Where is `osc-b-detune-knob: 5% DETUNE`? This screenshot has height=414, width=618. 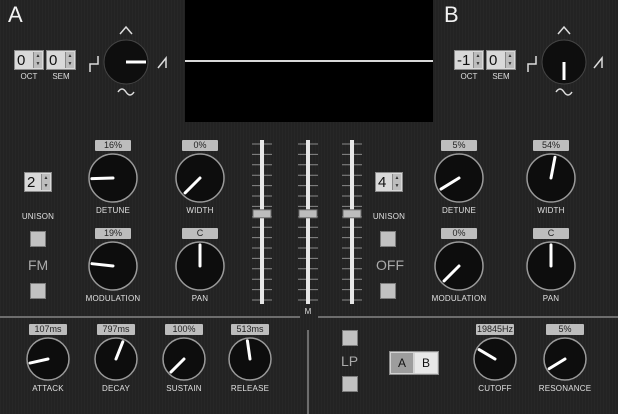 osc-b-detune-knob: 5% DETUNE is located at coordinates (459, 181).